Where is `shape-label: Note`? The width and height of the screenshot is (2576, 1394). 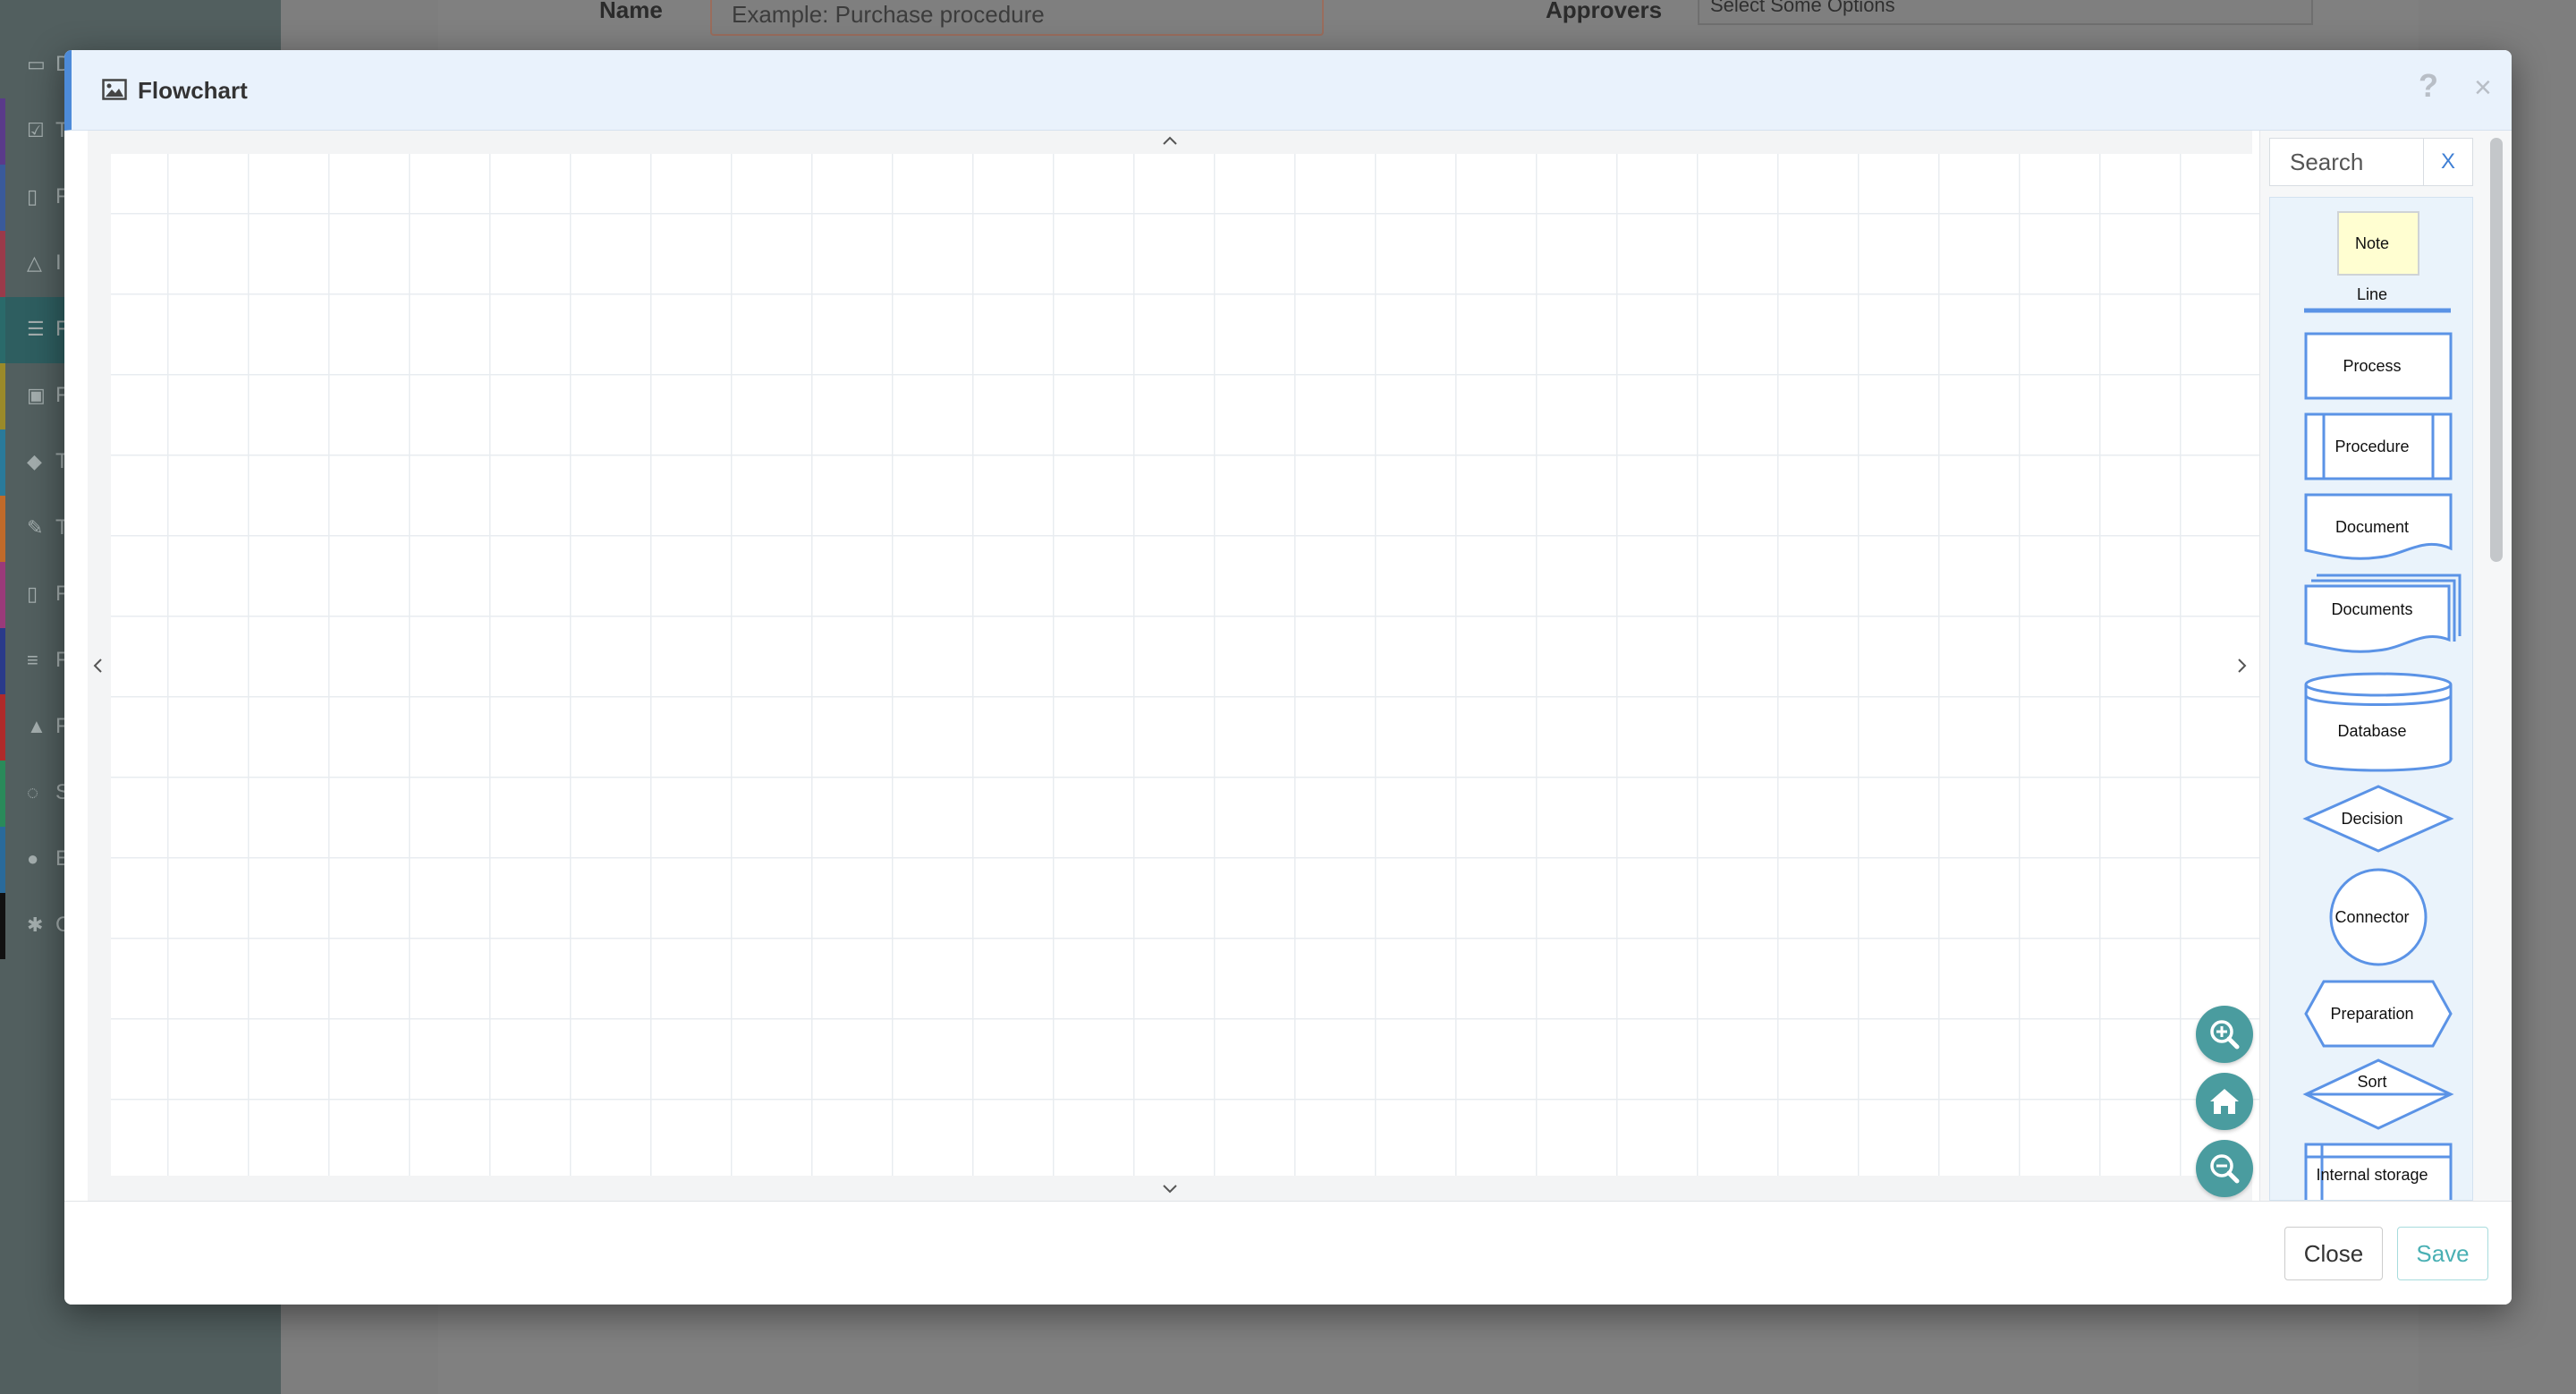
shape-label: Note is located at coordinates (2372, 243).